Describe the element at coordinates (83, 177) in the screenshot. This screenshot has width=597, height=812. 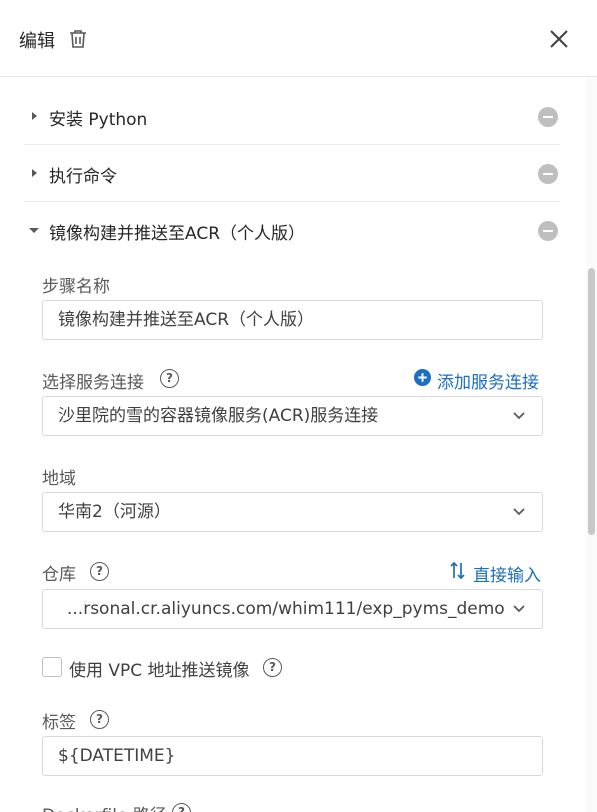
I see `step-label: 执行命令` at that location.